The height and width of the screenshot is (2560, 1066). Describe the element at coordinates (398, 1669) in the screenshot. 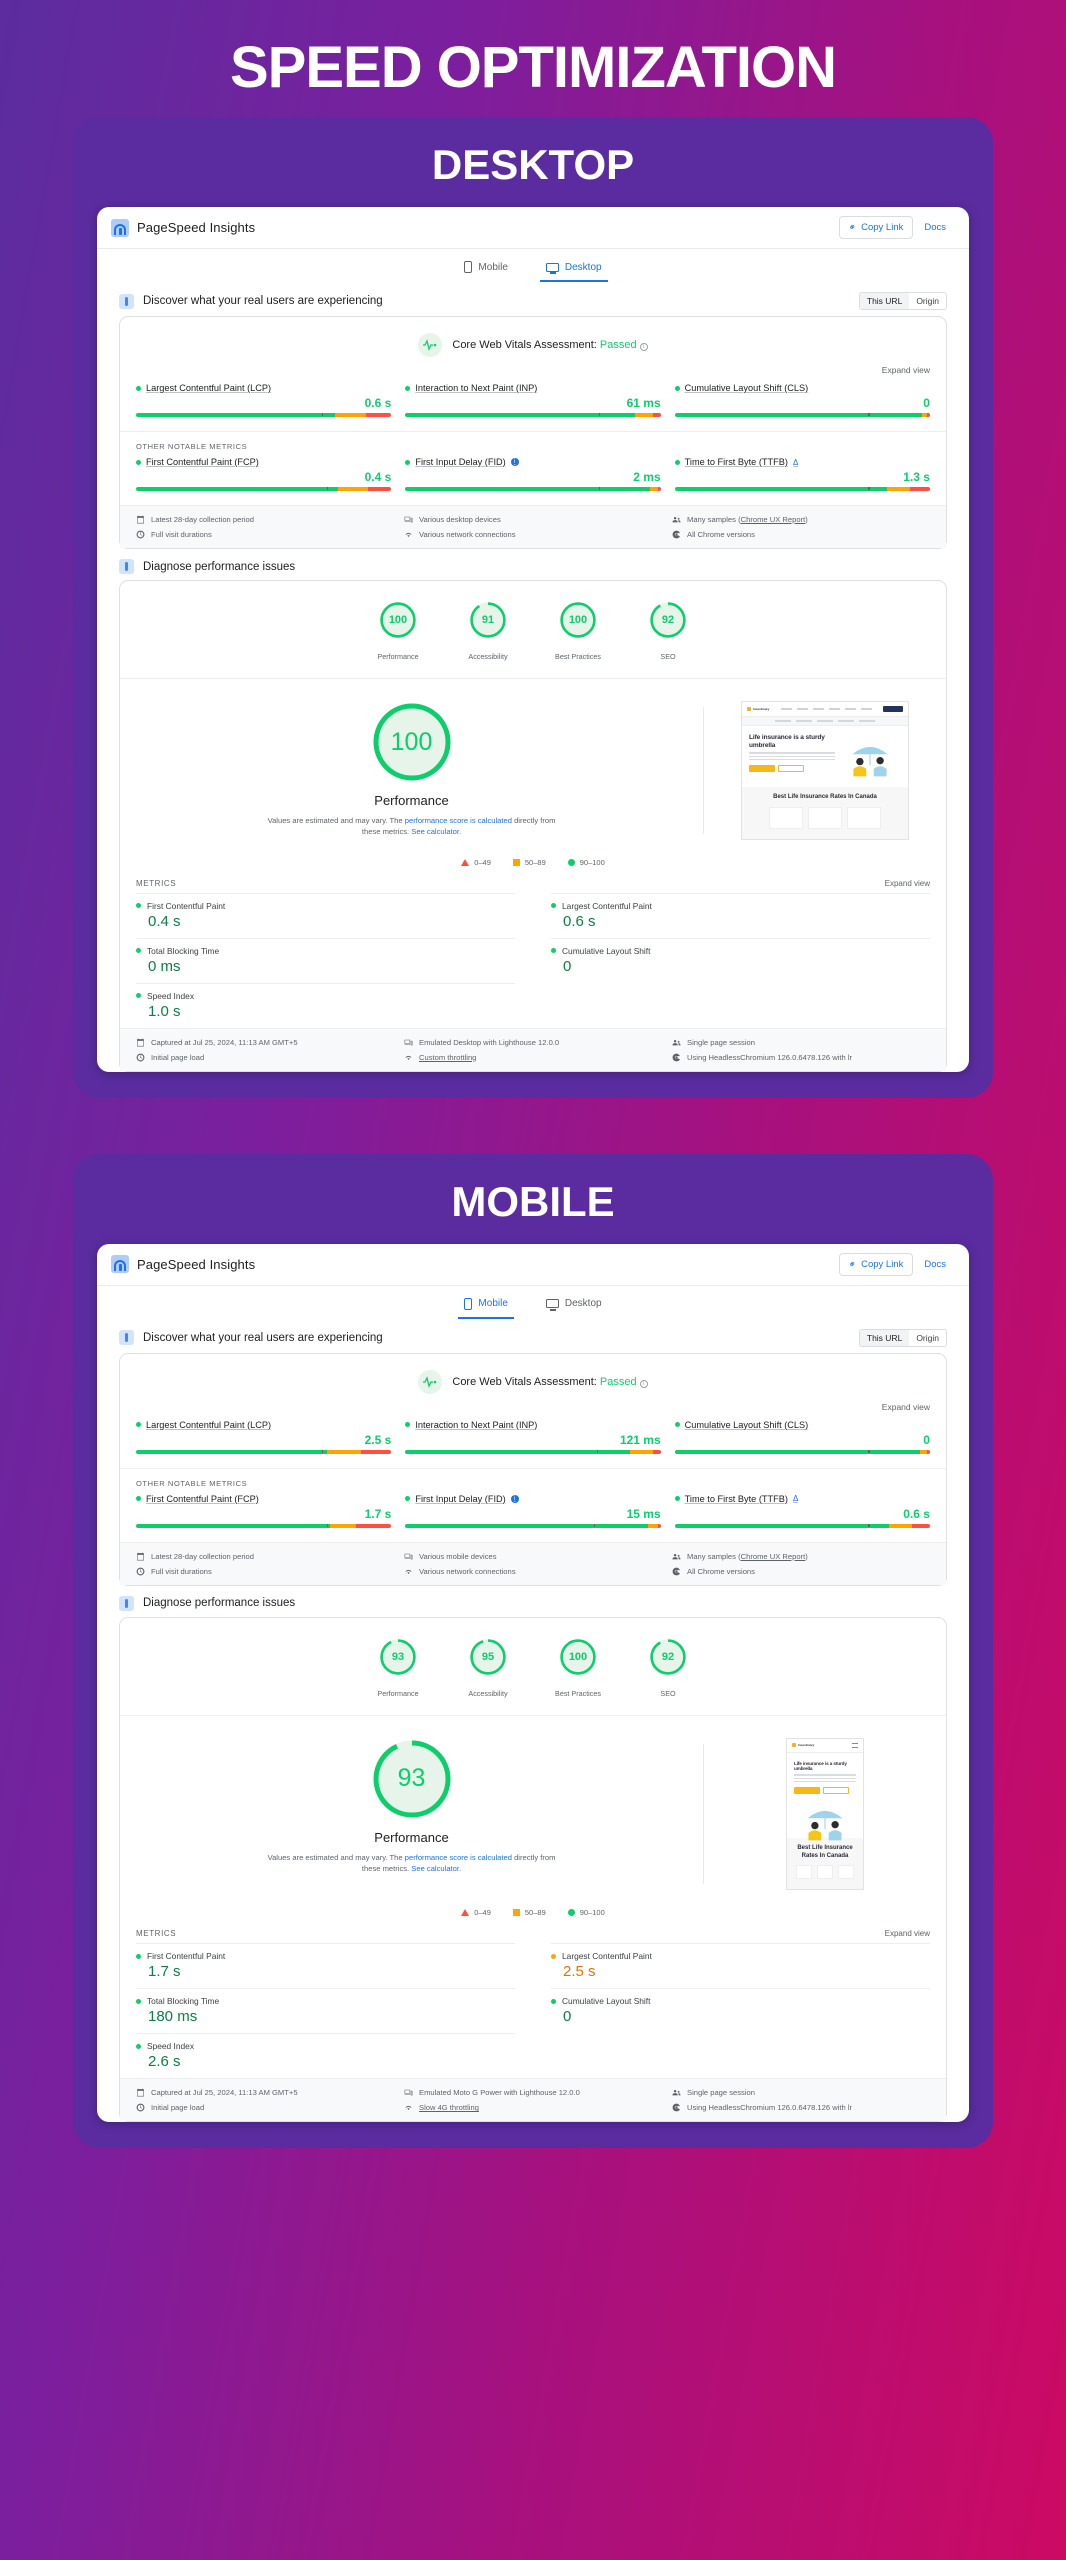

I see `score-performance: 93 Performance` at that location.